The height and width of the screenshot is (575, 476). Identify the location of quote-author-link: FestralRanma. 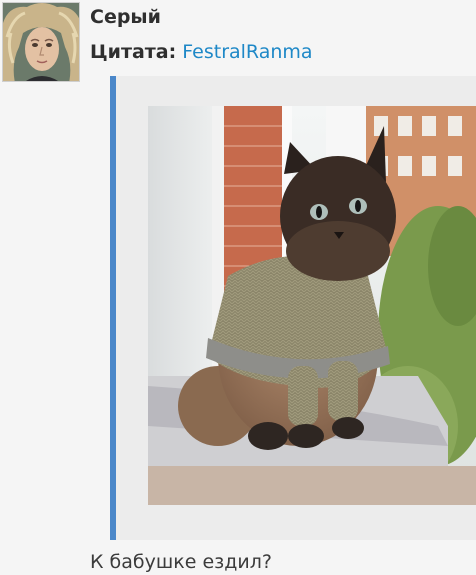
(247, 52).